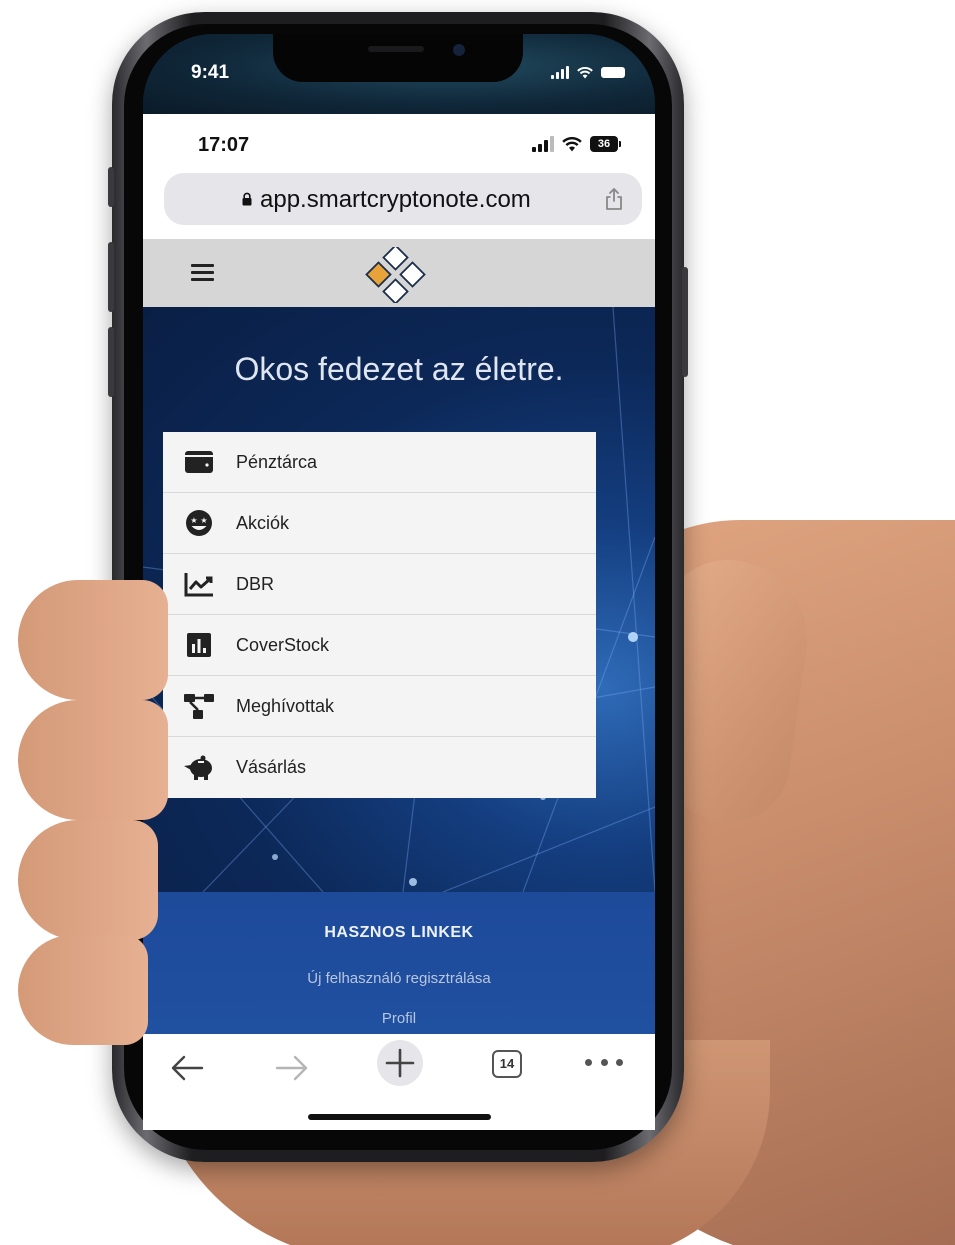  What do you see at coordinates (292, 1068) in the screenshot?
I see `forward-arrow-icon` at bounding box center [292, 1068].